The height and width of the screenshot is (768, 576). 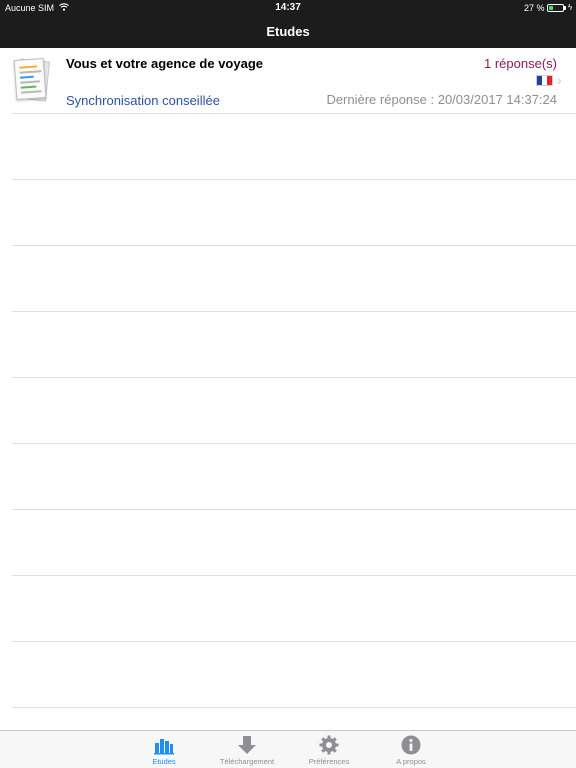 I want to click on survey-document-icon, so click(x=32, y=80).